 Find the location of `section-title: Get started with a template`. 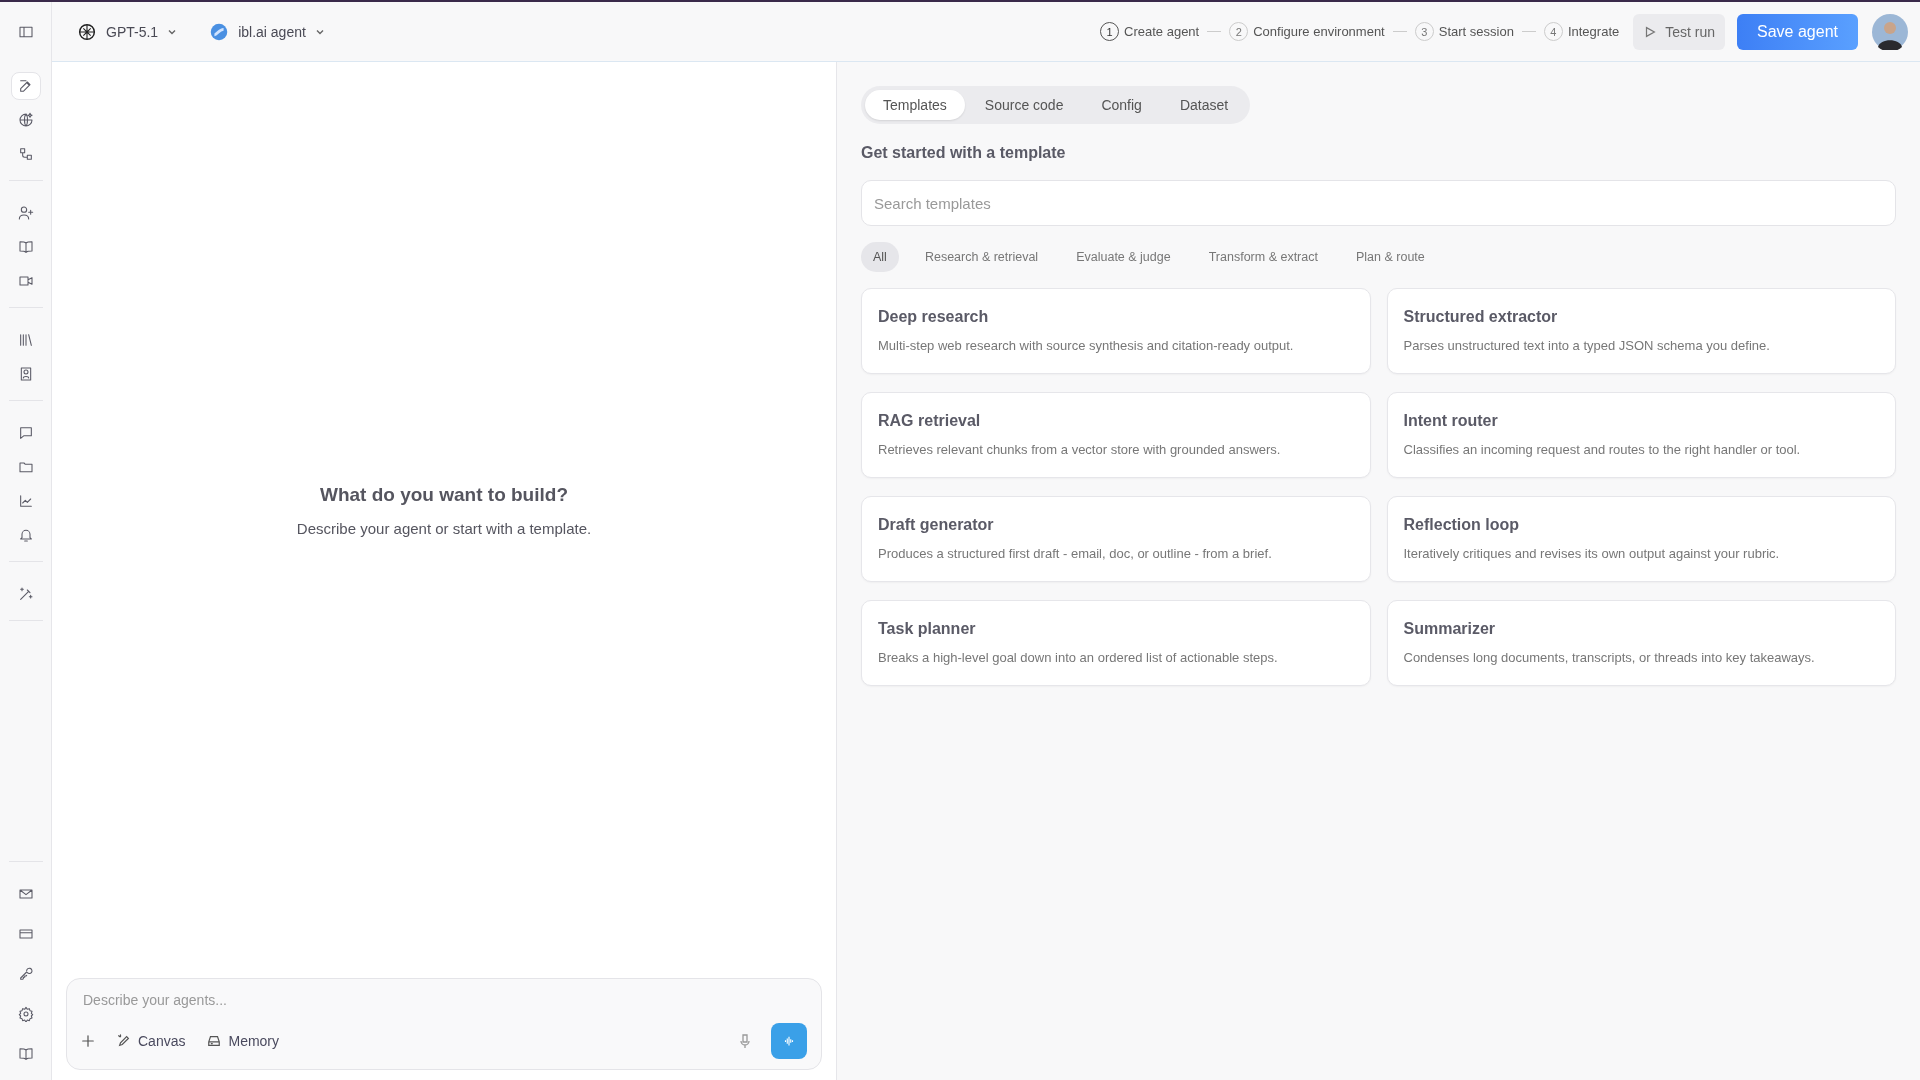

section-title: Get started with a template is located at coordinates (964, 153).